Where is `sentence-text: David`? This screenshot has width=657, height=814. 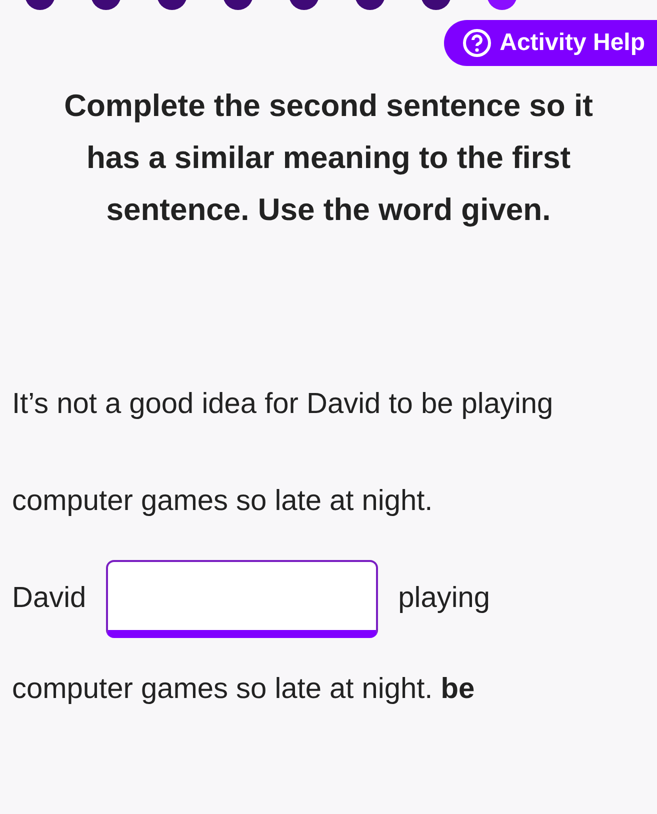
sentence-text: David is located at coordinates (49, 598).